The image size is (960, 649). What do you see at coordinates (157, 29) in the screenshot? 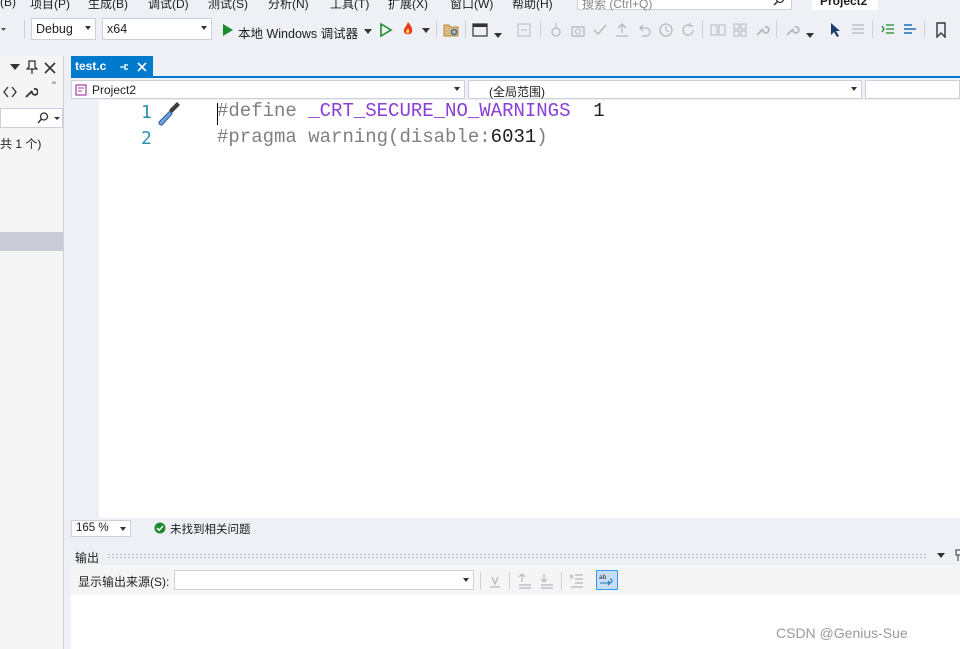
I see `platform-dropdown: x64` at bounding box center [157, 29].